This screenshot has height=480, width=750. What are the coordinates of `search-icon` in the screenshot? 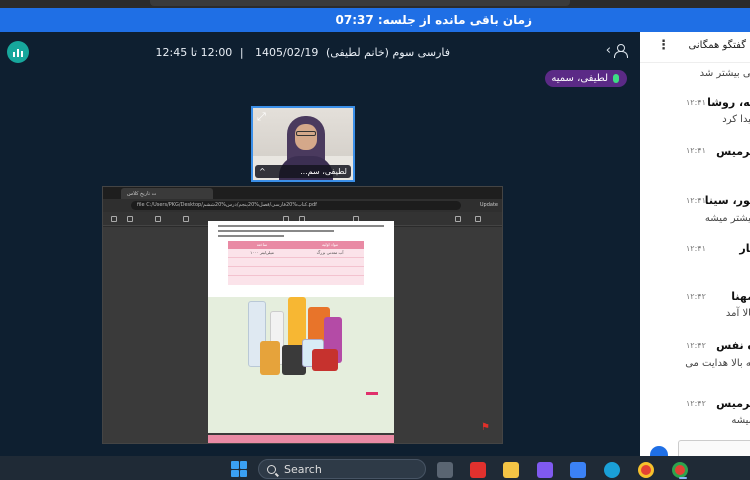 It's located at (271, 469).